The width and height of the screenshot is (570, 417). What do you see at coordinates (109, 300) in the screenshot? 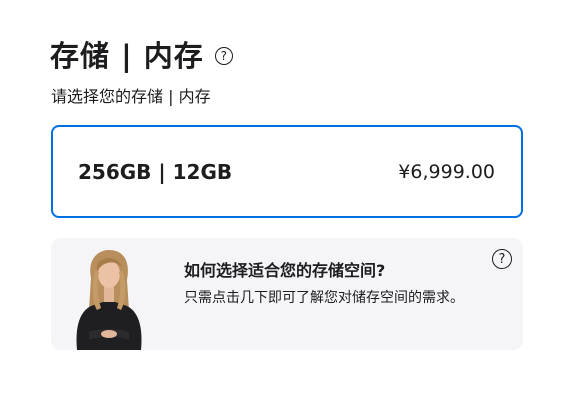
I see `presenter-image` at bounding box center [109, 300].